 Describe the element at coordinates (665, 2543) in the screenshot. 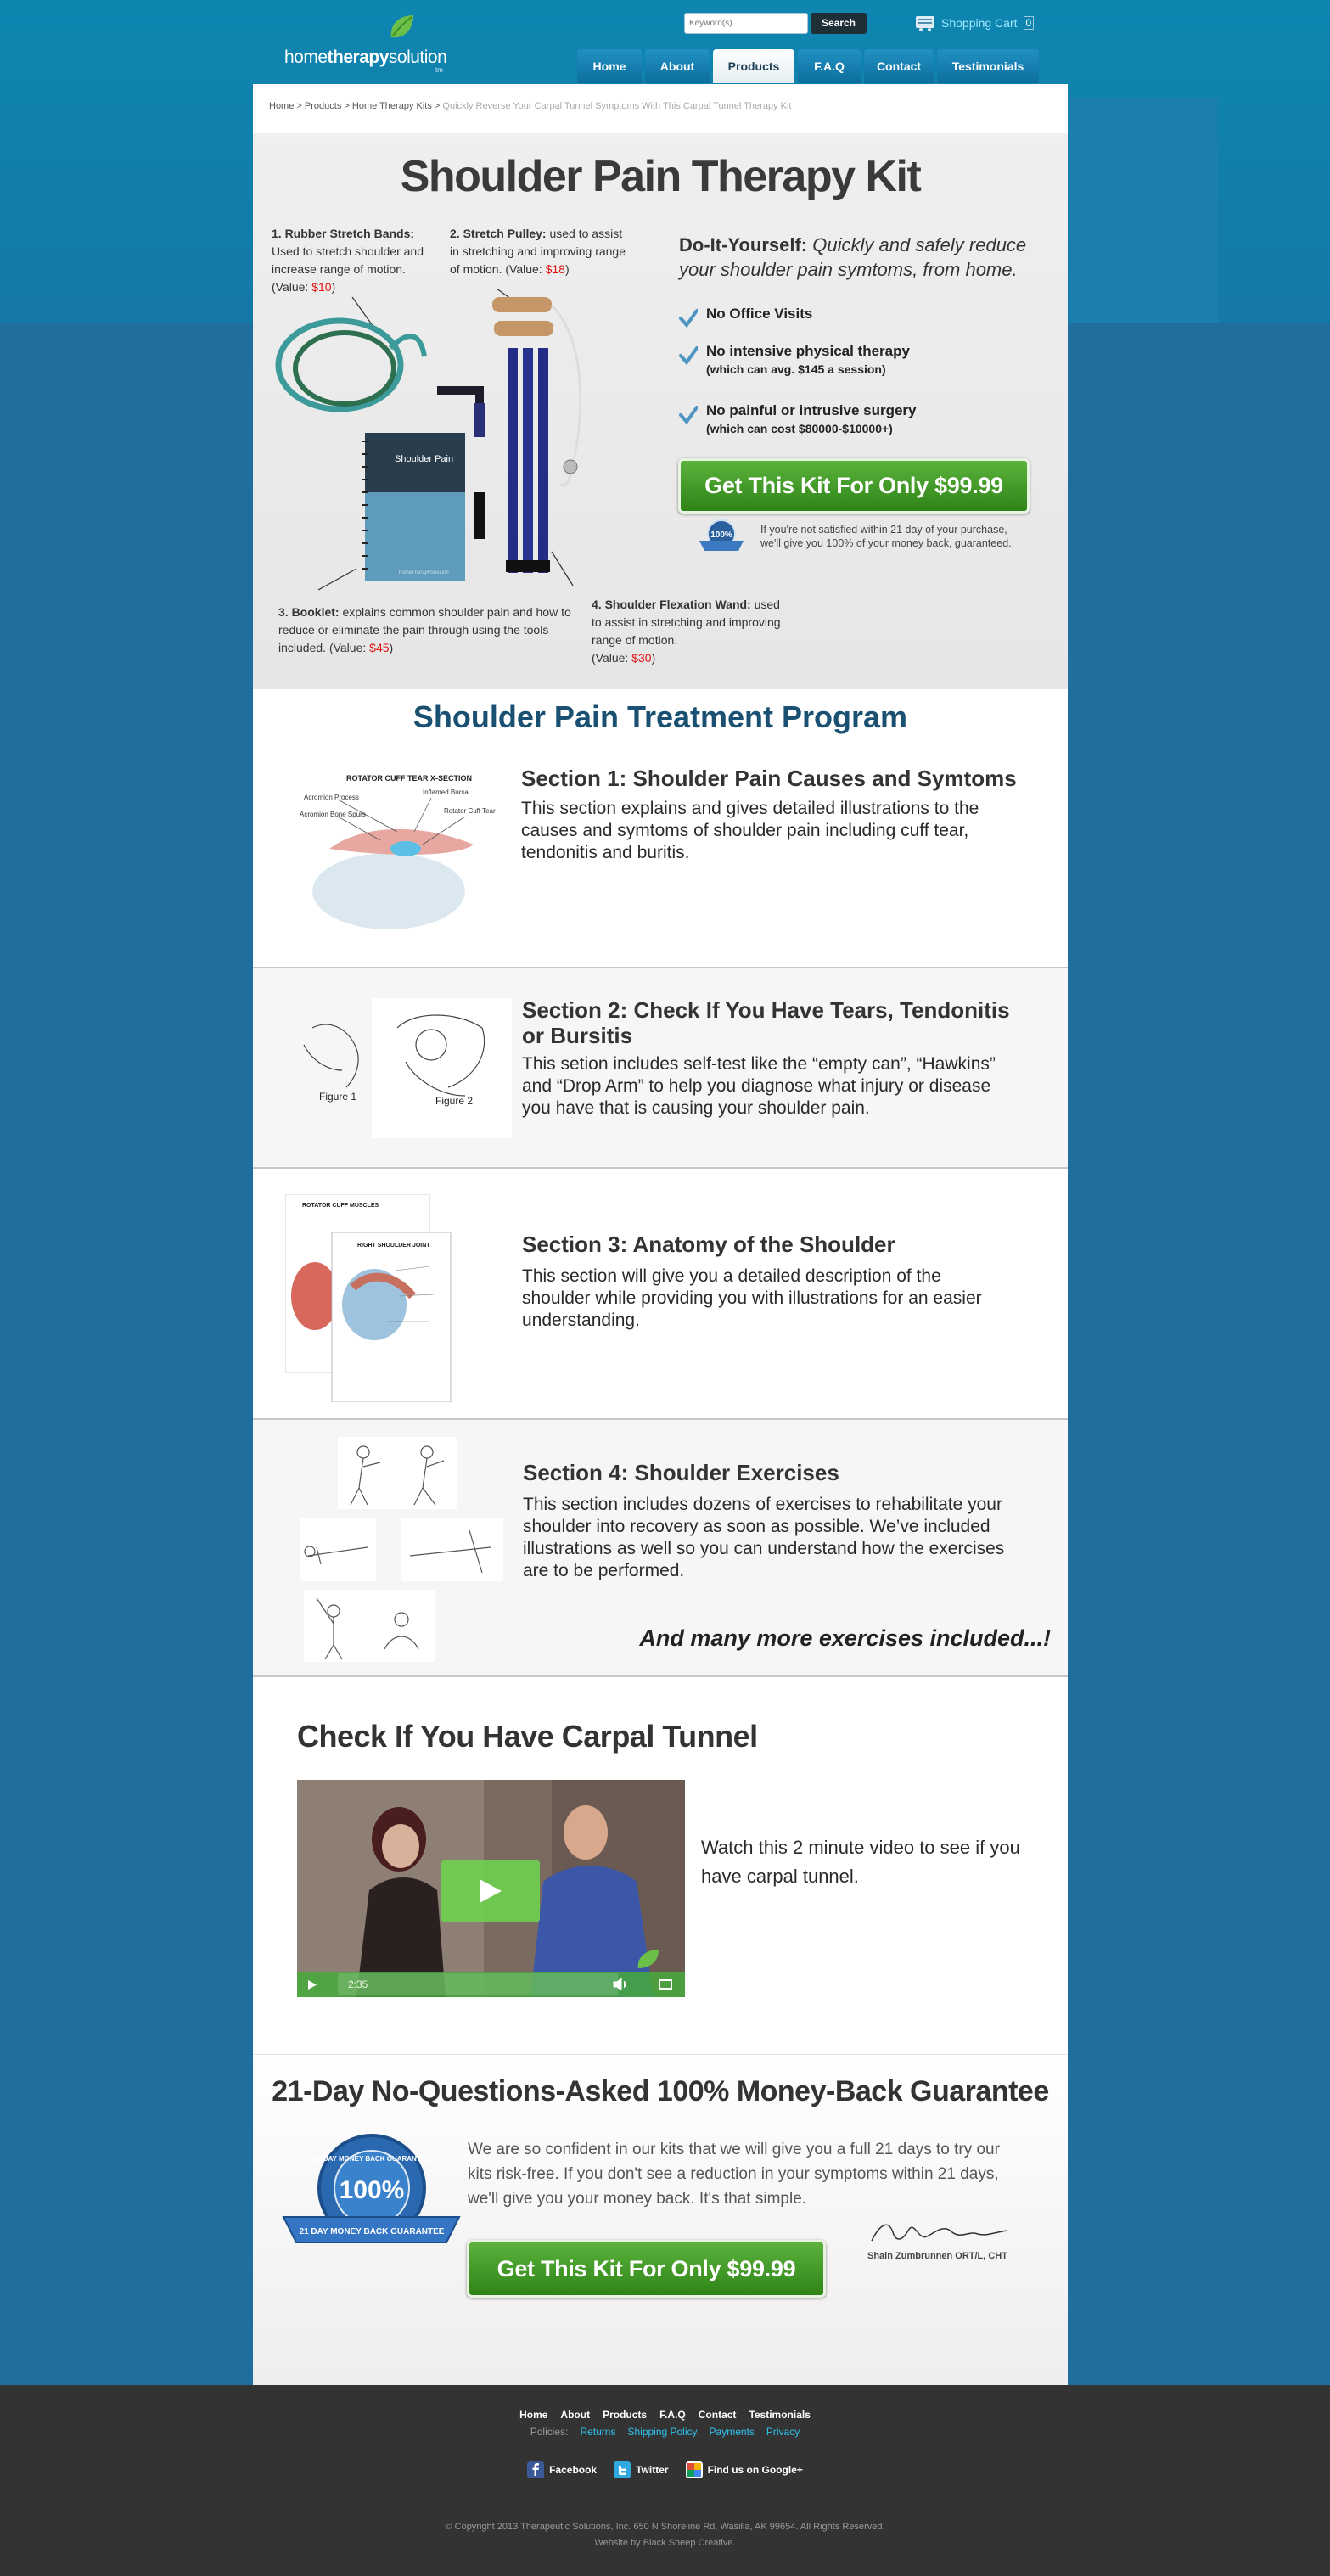

I see `site-credit: Website by Black Sheep Creative.` at that location.